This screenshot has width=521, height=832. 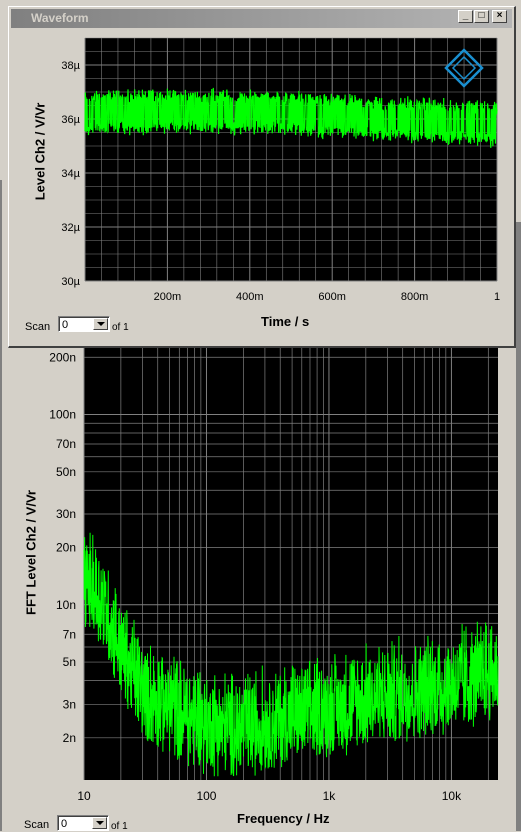 What do you see at coordinates (269, 796) in the screenshot?
I see `fft-x-tick-labels: 10 100 1k 10k` at bounding box center [269, 796].